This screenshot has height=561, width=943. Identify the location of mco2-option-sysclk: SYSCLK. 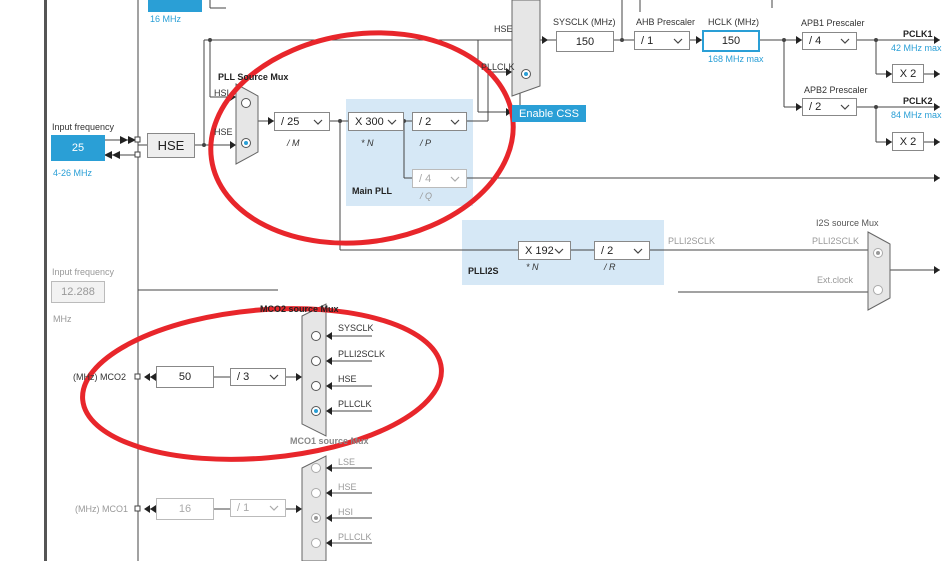
(356, 328).